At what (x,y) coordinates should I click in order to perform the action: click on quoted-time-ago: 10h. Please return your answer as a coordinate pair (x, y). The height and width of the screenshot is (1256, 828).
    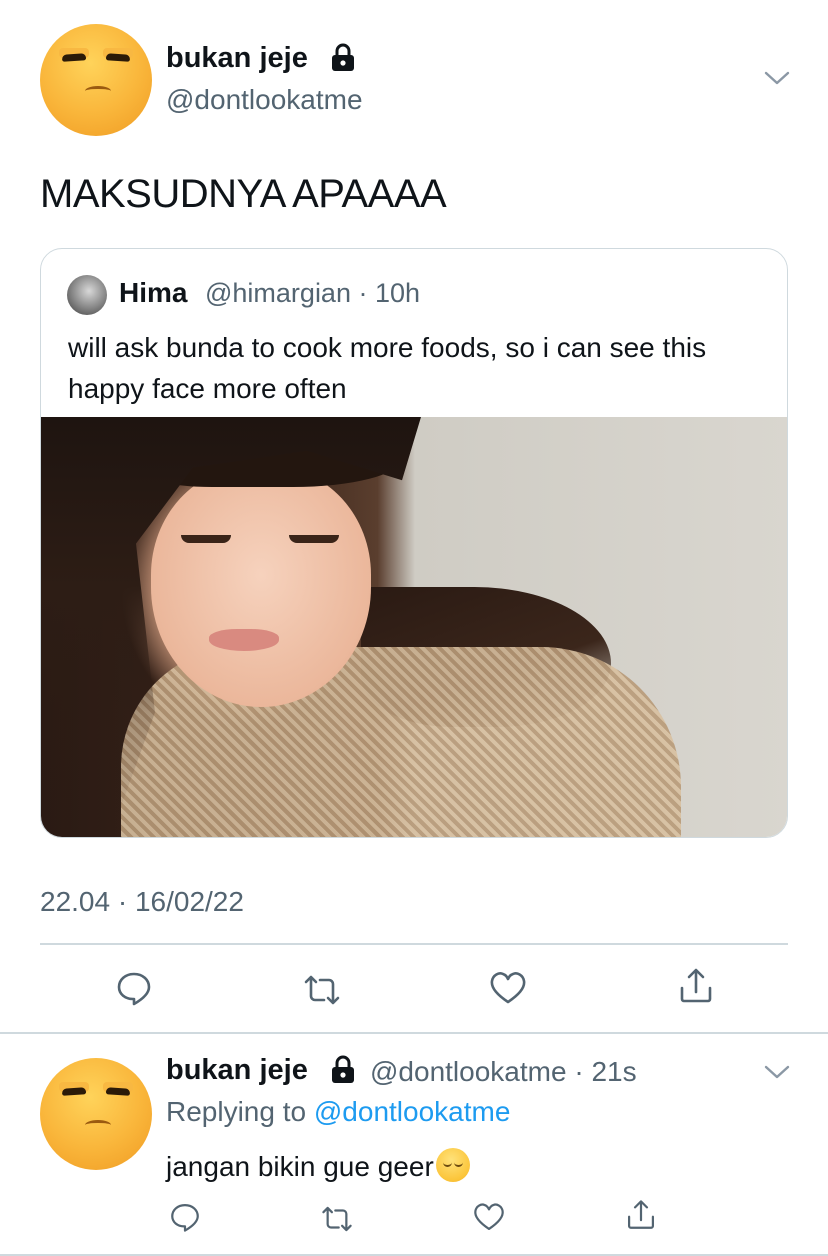
    Looking at the image, I should click on (397, 293).